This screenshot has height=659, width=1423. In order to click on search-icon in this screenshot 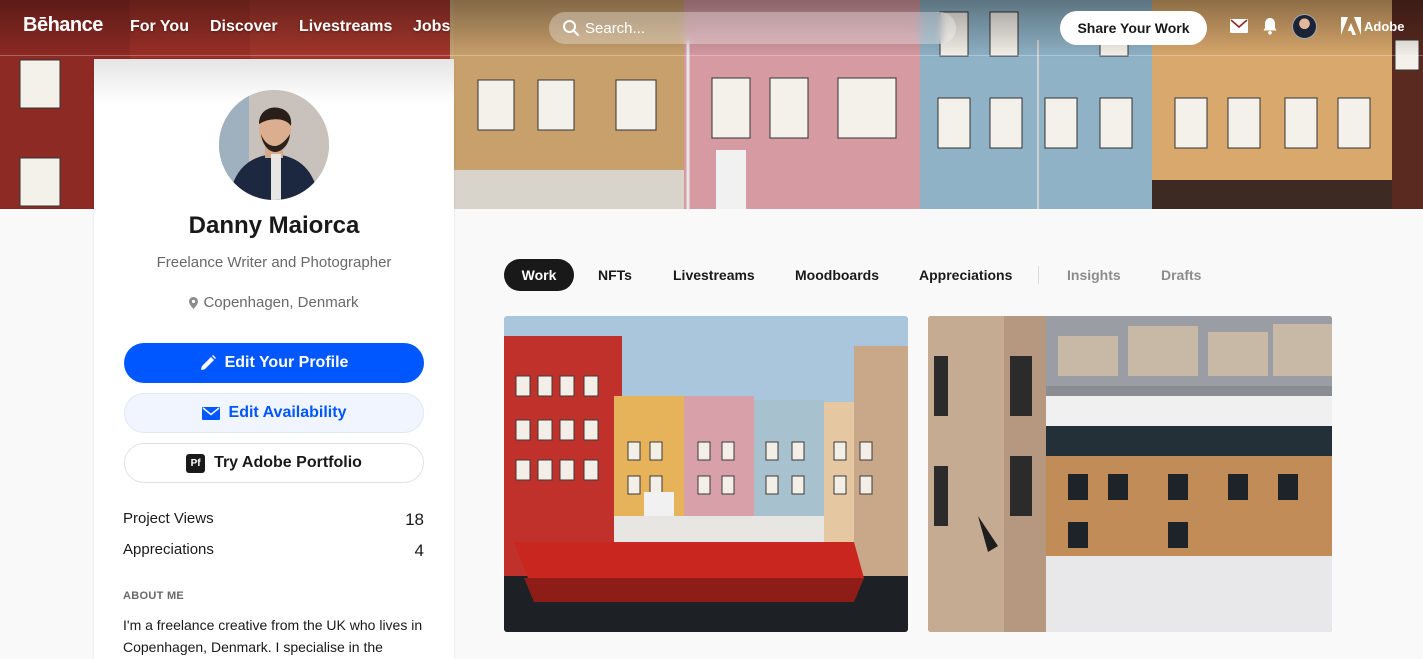, I will do `click(571, 28)`.